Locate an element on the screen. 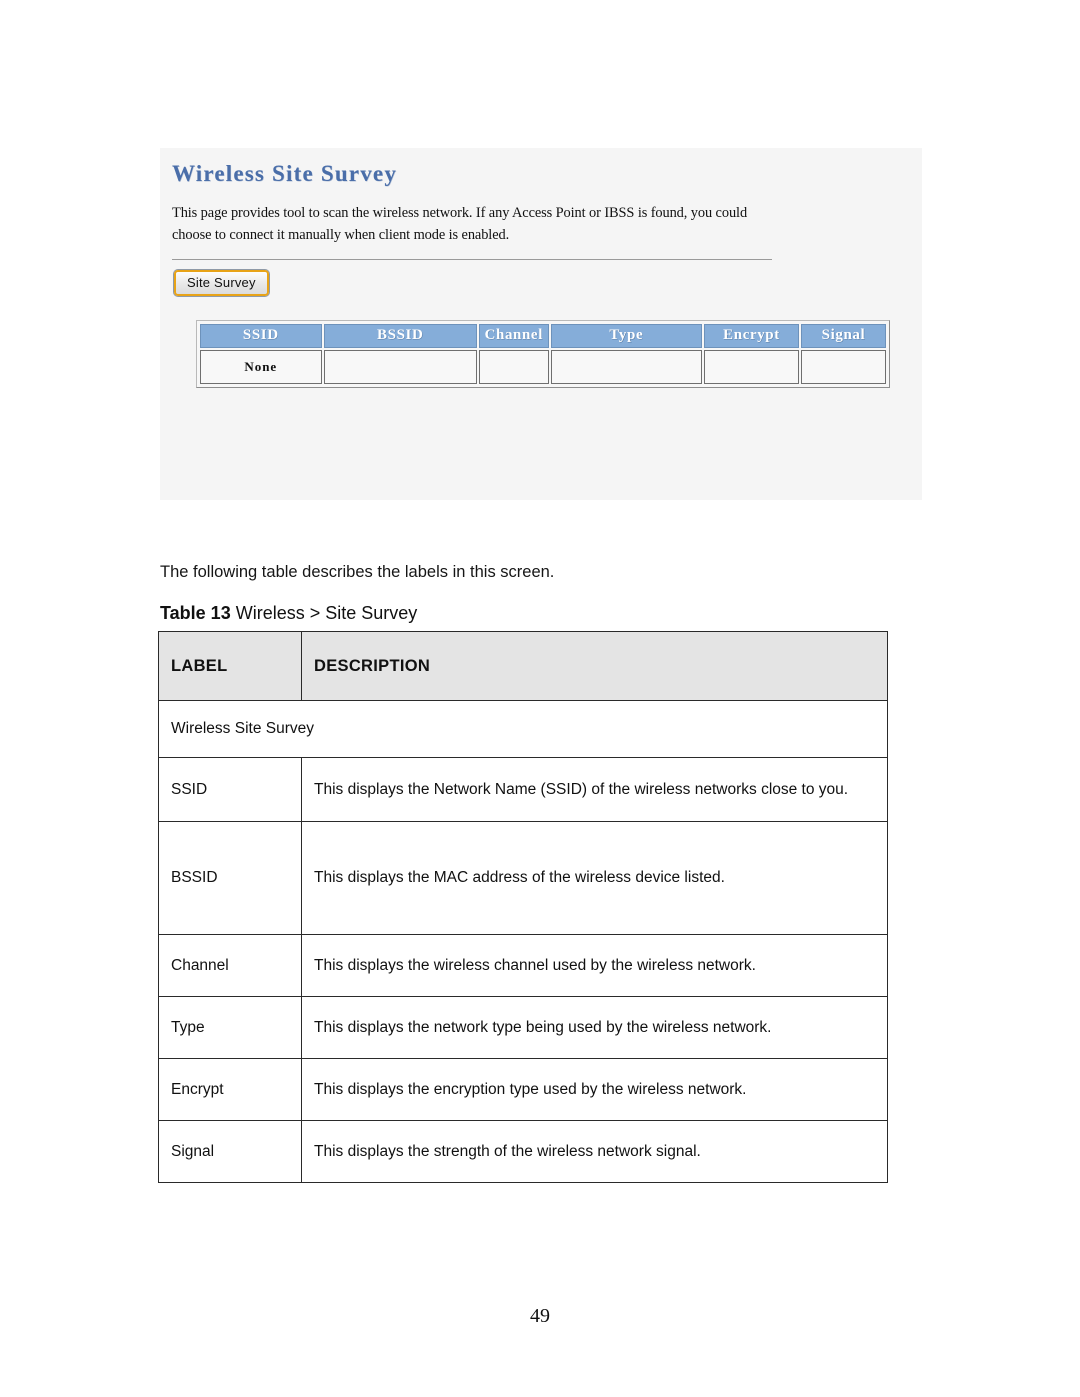  cell-ssid: None is located at coordinates (261, 367).